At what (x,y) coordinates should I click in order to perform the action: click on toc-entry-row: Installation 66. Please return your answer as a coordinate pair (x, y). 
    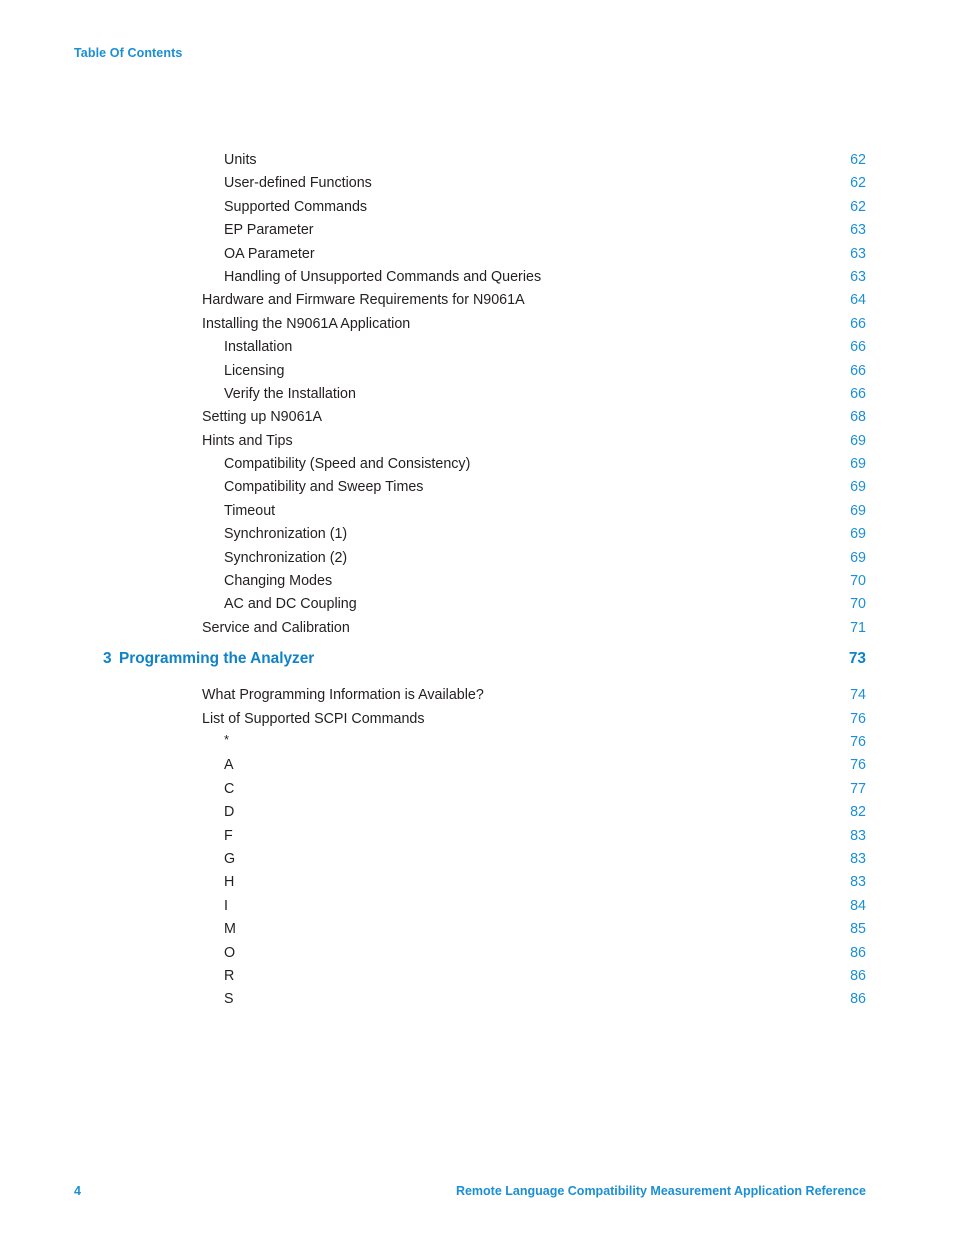
    Looking at the image, I should click on (470, 350).